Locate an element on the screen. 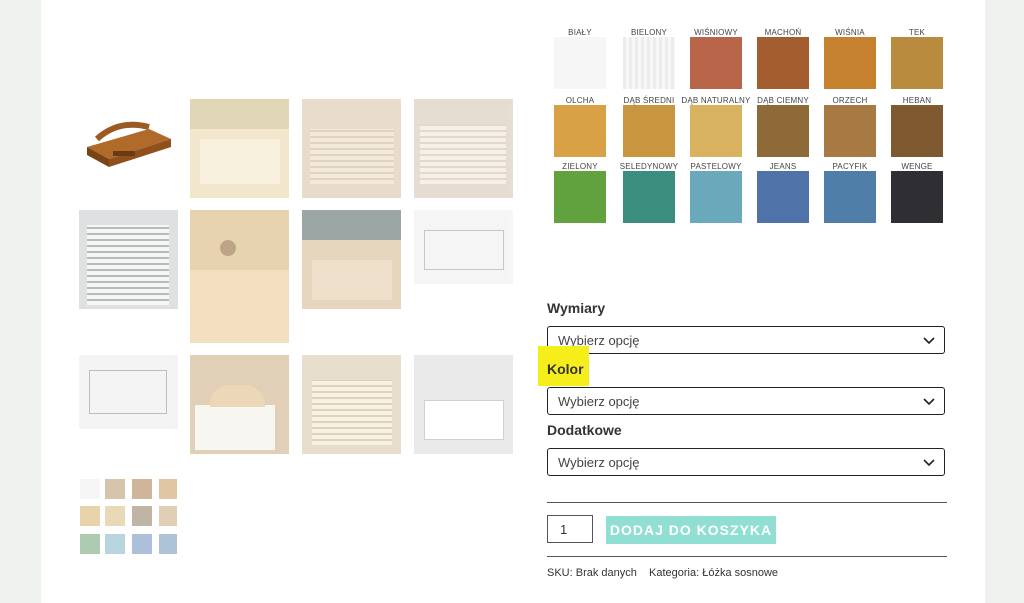 Image resolution: width=1024 pixels, height=603 pixels. swatch-label: PACYFIK is located at coordinates (850, 166).